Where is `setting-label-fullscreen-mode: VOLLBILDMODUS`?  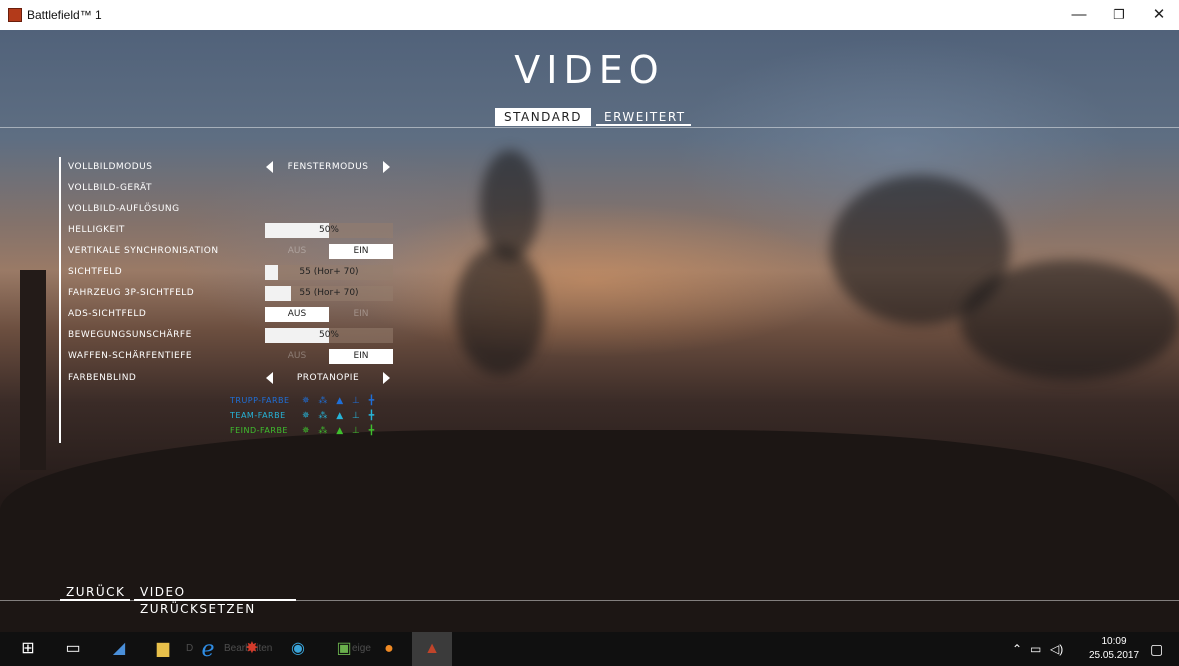
setting-label-fullscreen-mode: VOLLBILDMODUS is located at coordinates (110, 167).